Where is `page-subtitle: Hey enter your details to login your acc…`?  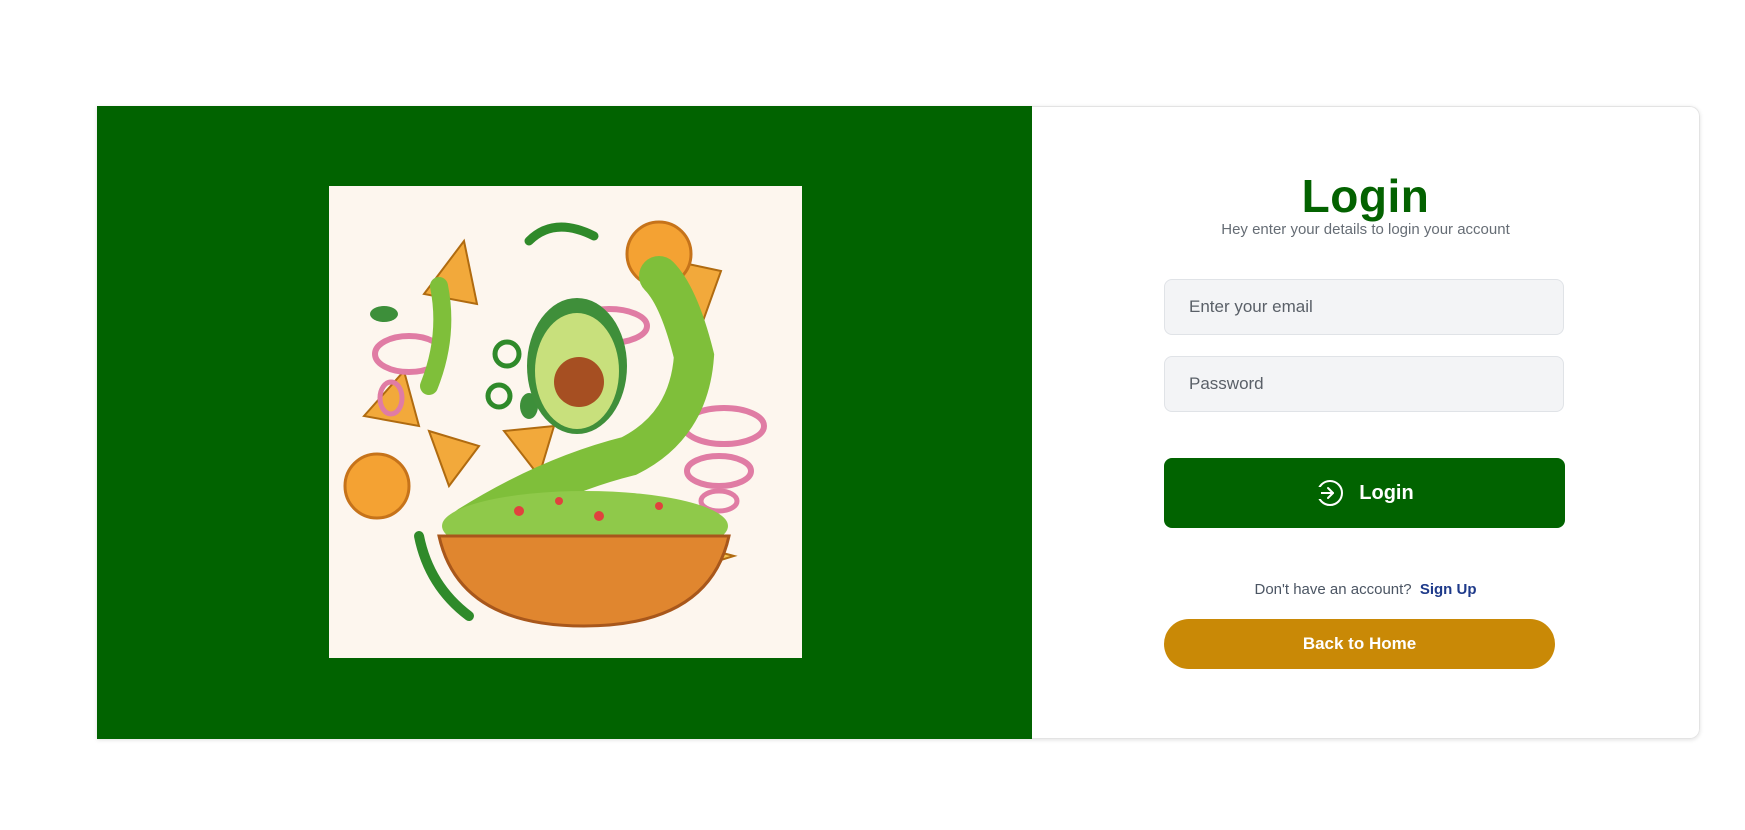
page-subtitle: Hey enter your details to login your acc… is located at coordinates (1365, 229).